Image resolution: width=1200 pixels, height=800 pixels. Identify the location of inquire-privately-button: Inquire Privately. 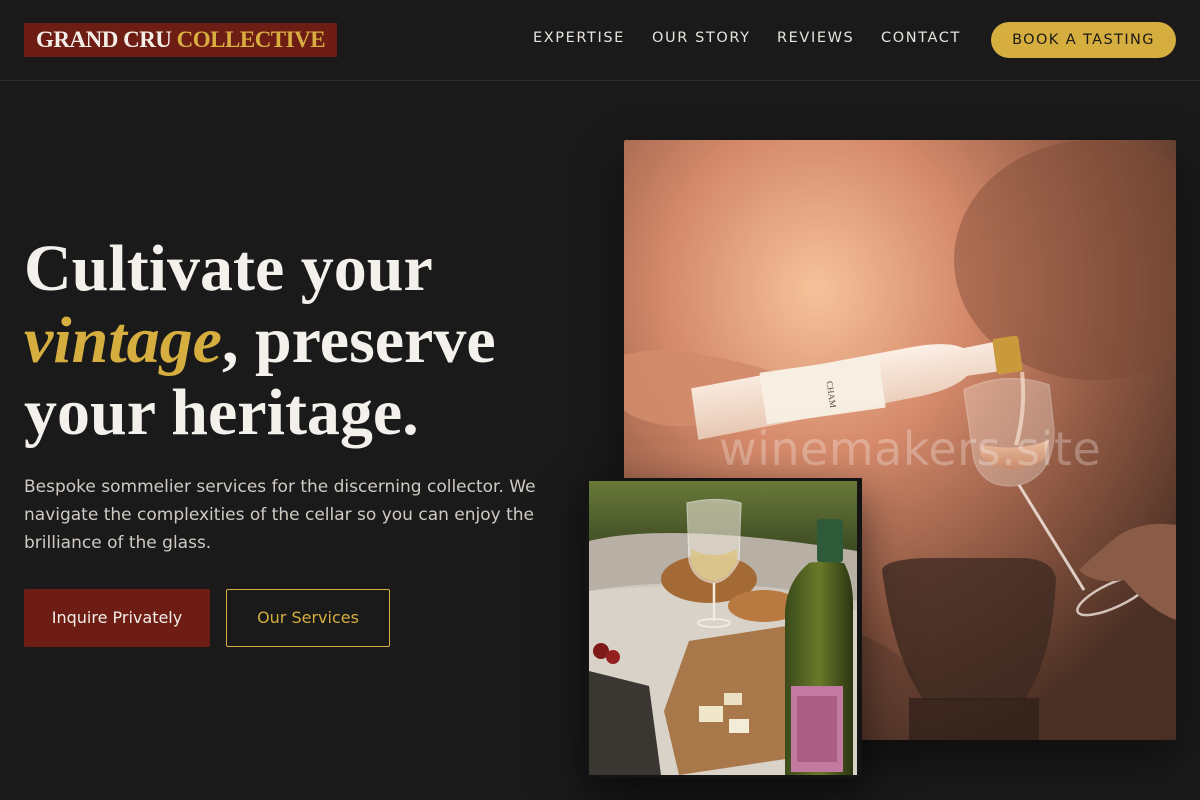
(117, 618).